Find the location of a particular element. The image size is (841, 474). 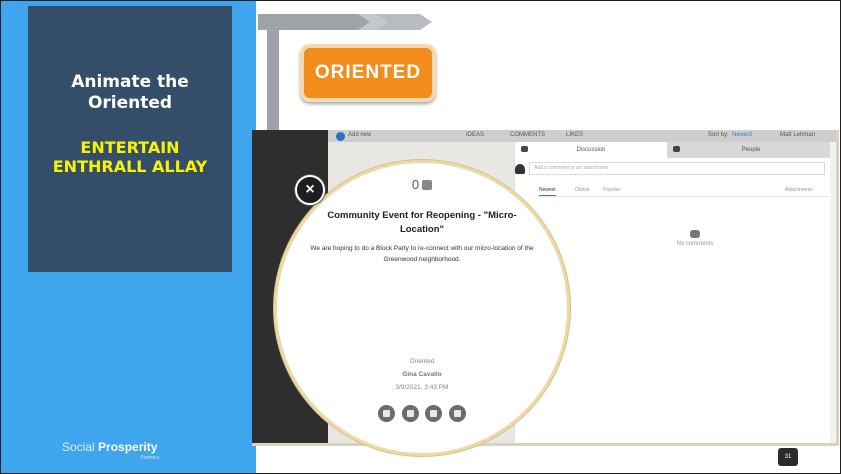

logo-word-prosperity: Prosperity is located at coordinates (128, 447).